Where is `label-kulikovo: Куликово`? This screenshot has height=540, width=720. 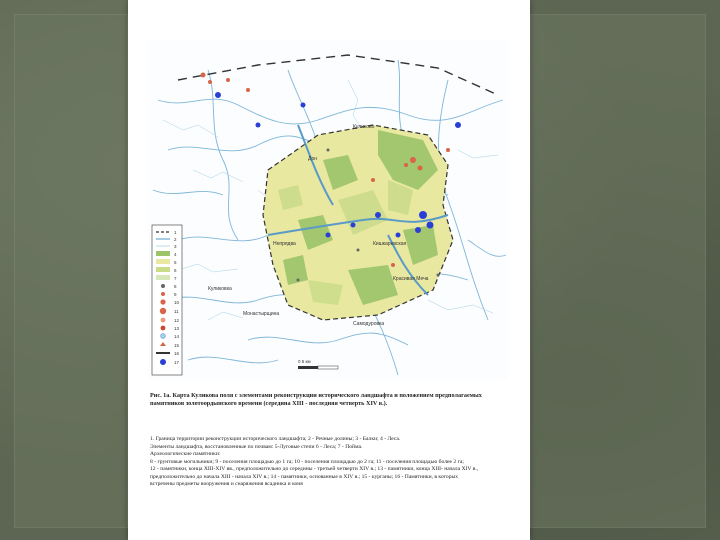
label-kulikovo: Куликово is located at coordinates (364, 127).